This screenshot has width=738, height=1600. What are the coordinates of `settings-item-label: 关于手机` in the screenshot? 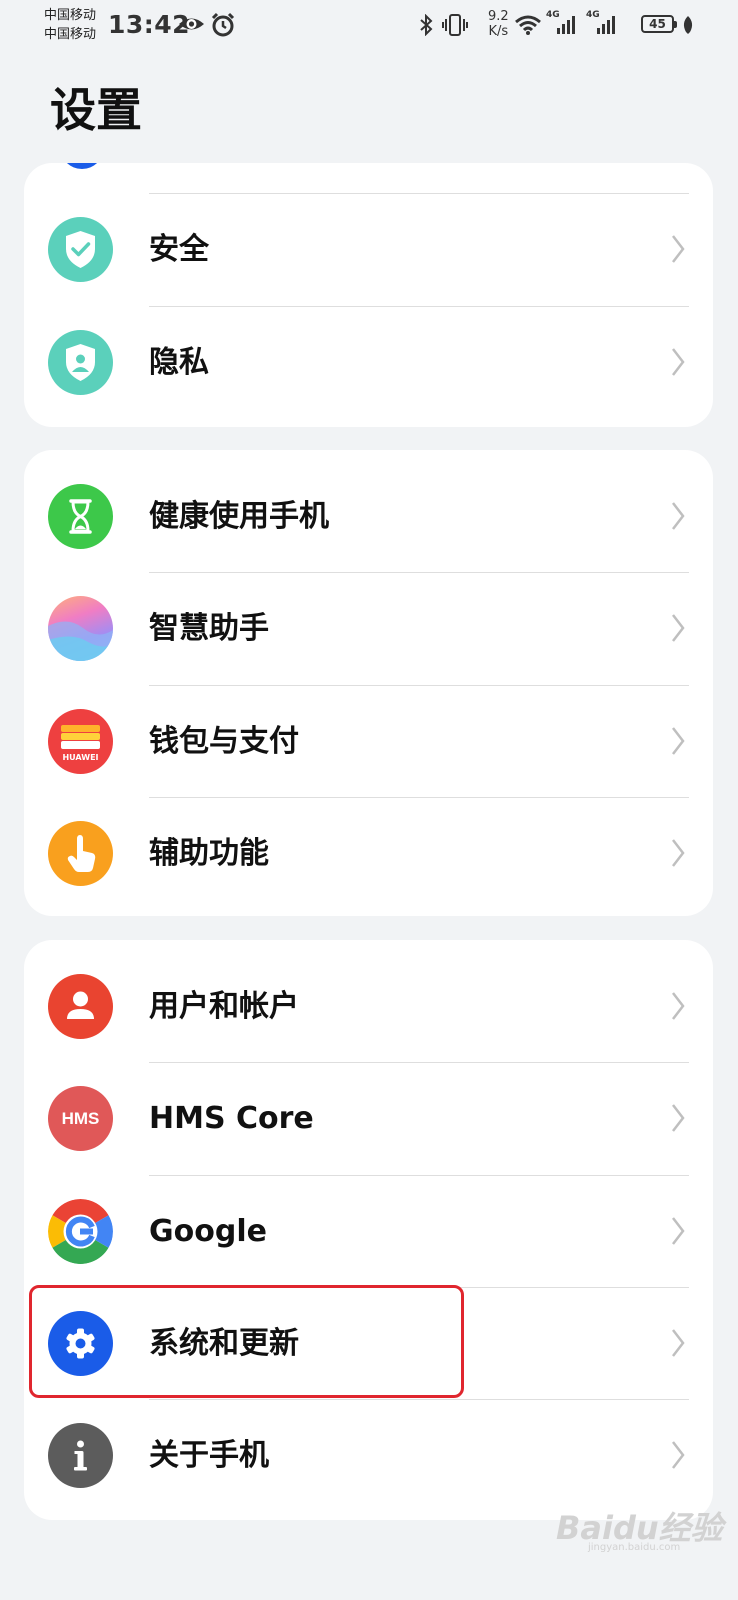 It's located at (209, 1455).